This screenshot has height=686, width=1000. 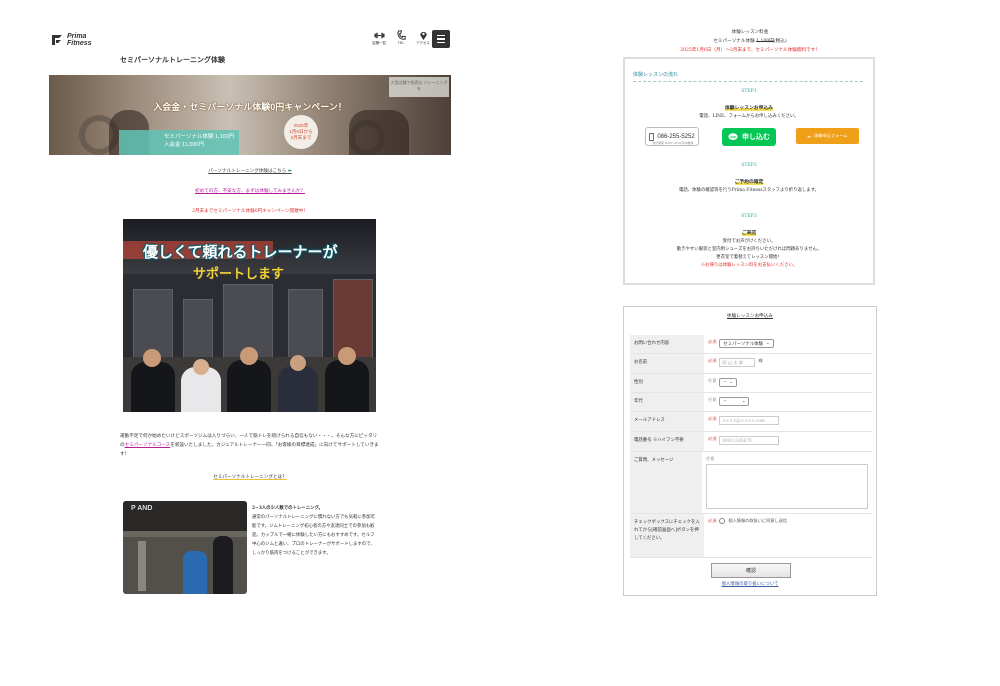 I want to click on phone-icon, so click(x=401, y=35).